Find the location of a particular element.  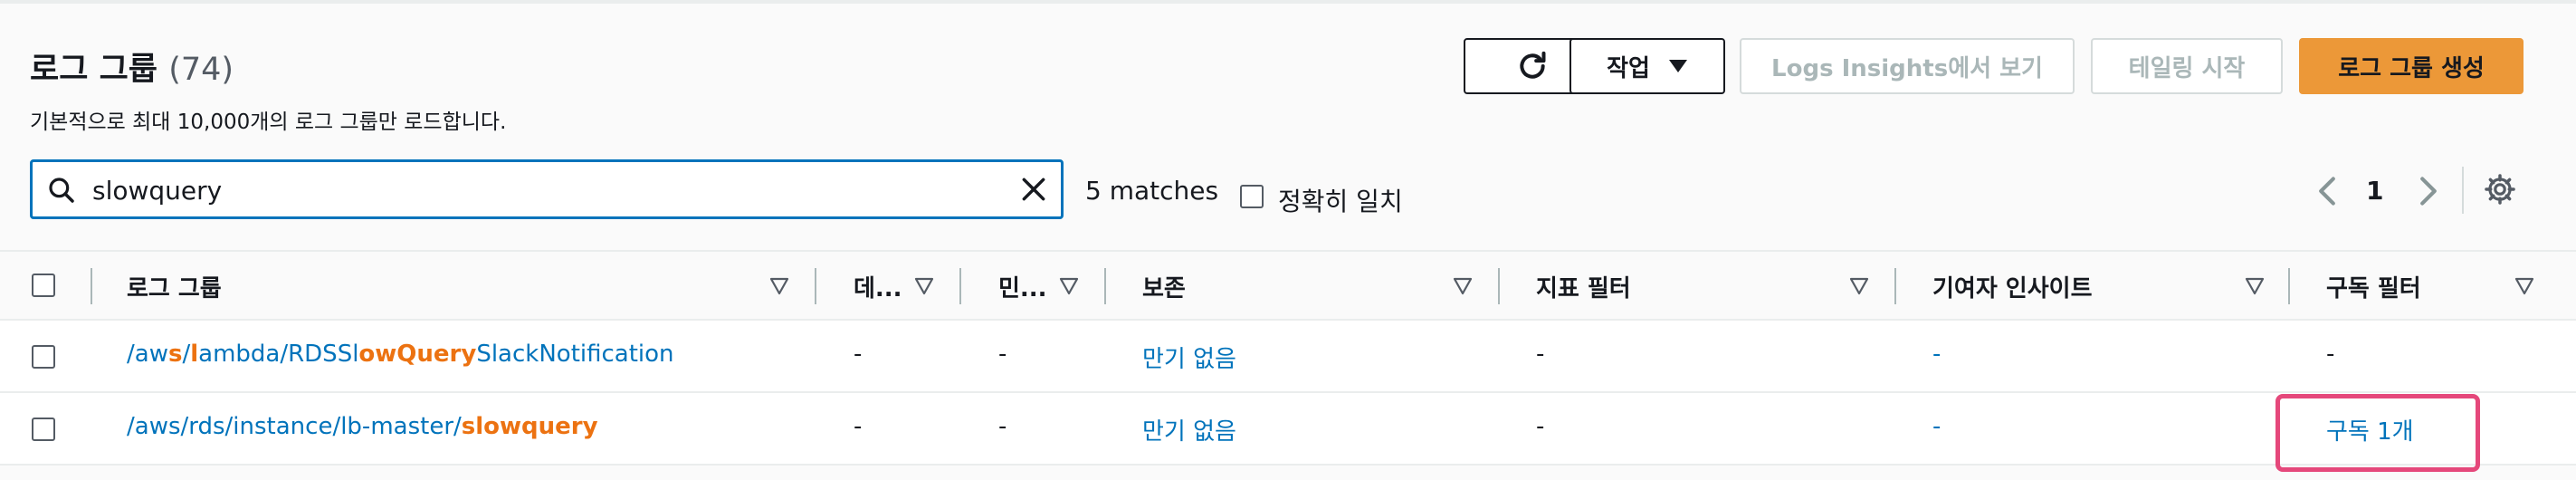

close-icon is located at coordinates (1033, 189).